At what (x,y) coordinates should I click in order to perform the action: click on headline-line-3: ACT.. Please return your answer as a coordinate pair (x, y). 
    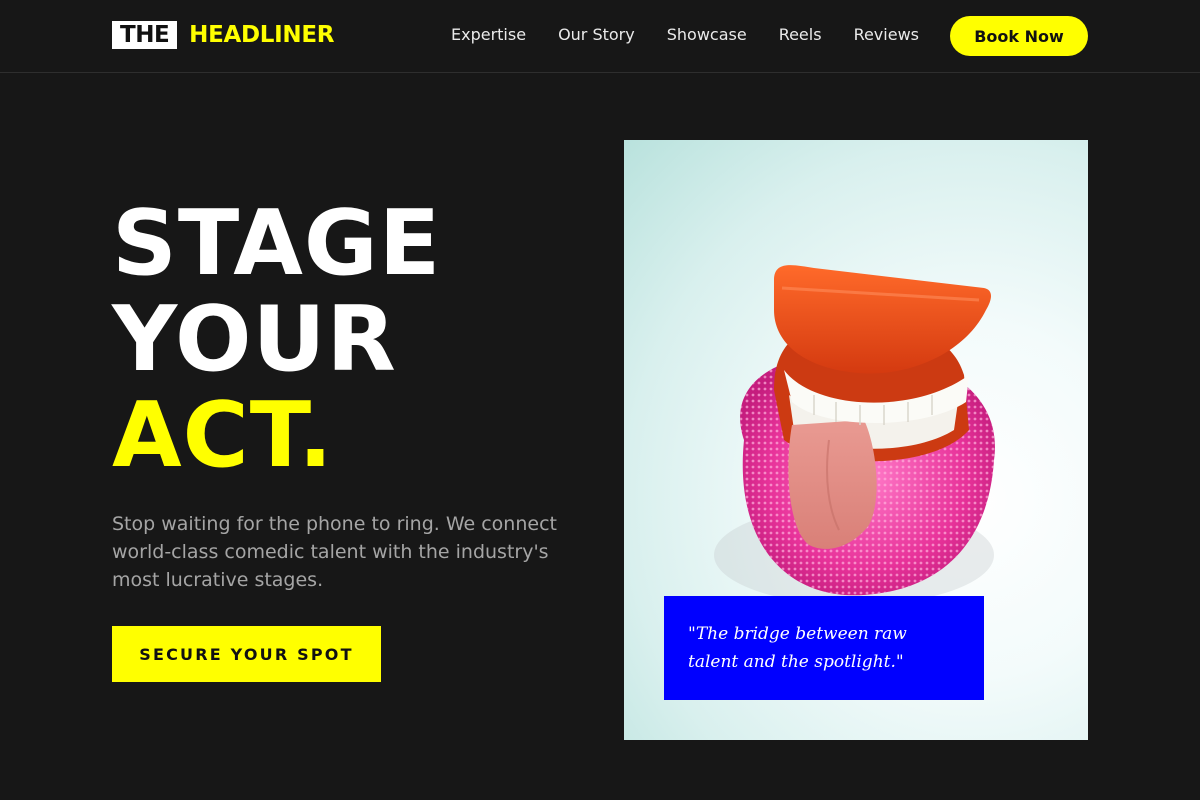
    Looking at the image, I should click on (223, 435).